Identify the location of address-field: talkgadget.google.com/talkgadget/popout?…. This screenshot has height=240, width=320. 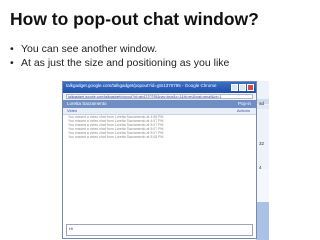
(159, 96).